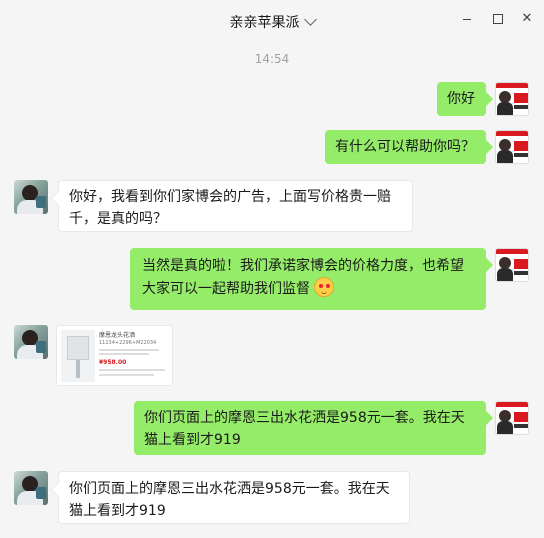 This screenshot has height=538, width=544. What do you see at coordinates (230, 208) in the screenshot?
I see `message-text: 你好，我看到你们家博会的广告，上面写价格贵一赔千，是真的吗？` at bounding box center [230, 208].